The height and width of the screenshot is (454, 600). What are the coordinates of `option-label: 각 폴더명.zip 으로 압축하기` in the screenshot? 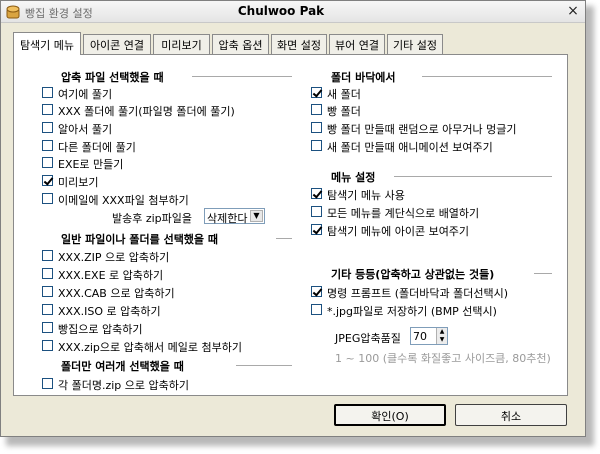 It's located at (123, 385).